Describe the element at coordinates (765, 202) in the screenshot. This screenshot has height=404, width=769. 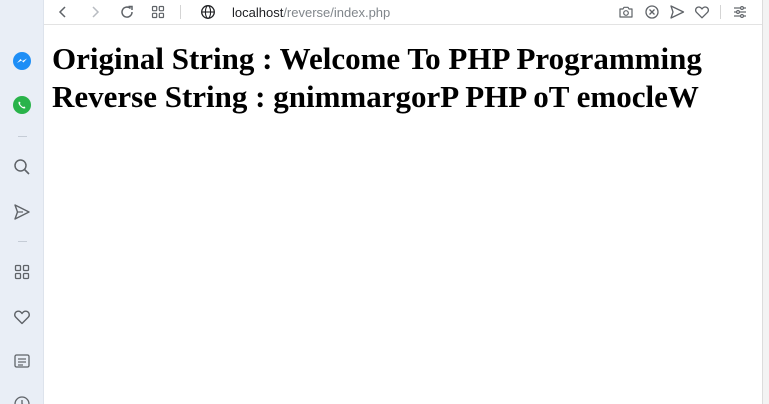
I see `window-border` at that location.